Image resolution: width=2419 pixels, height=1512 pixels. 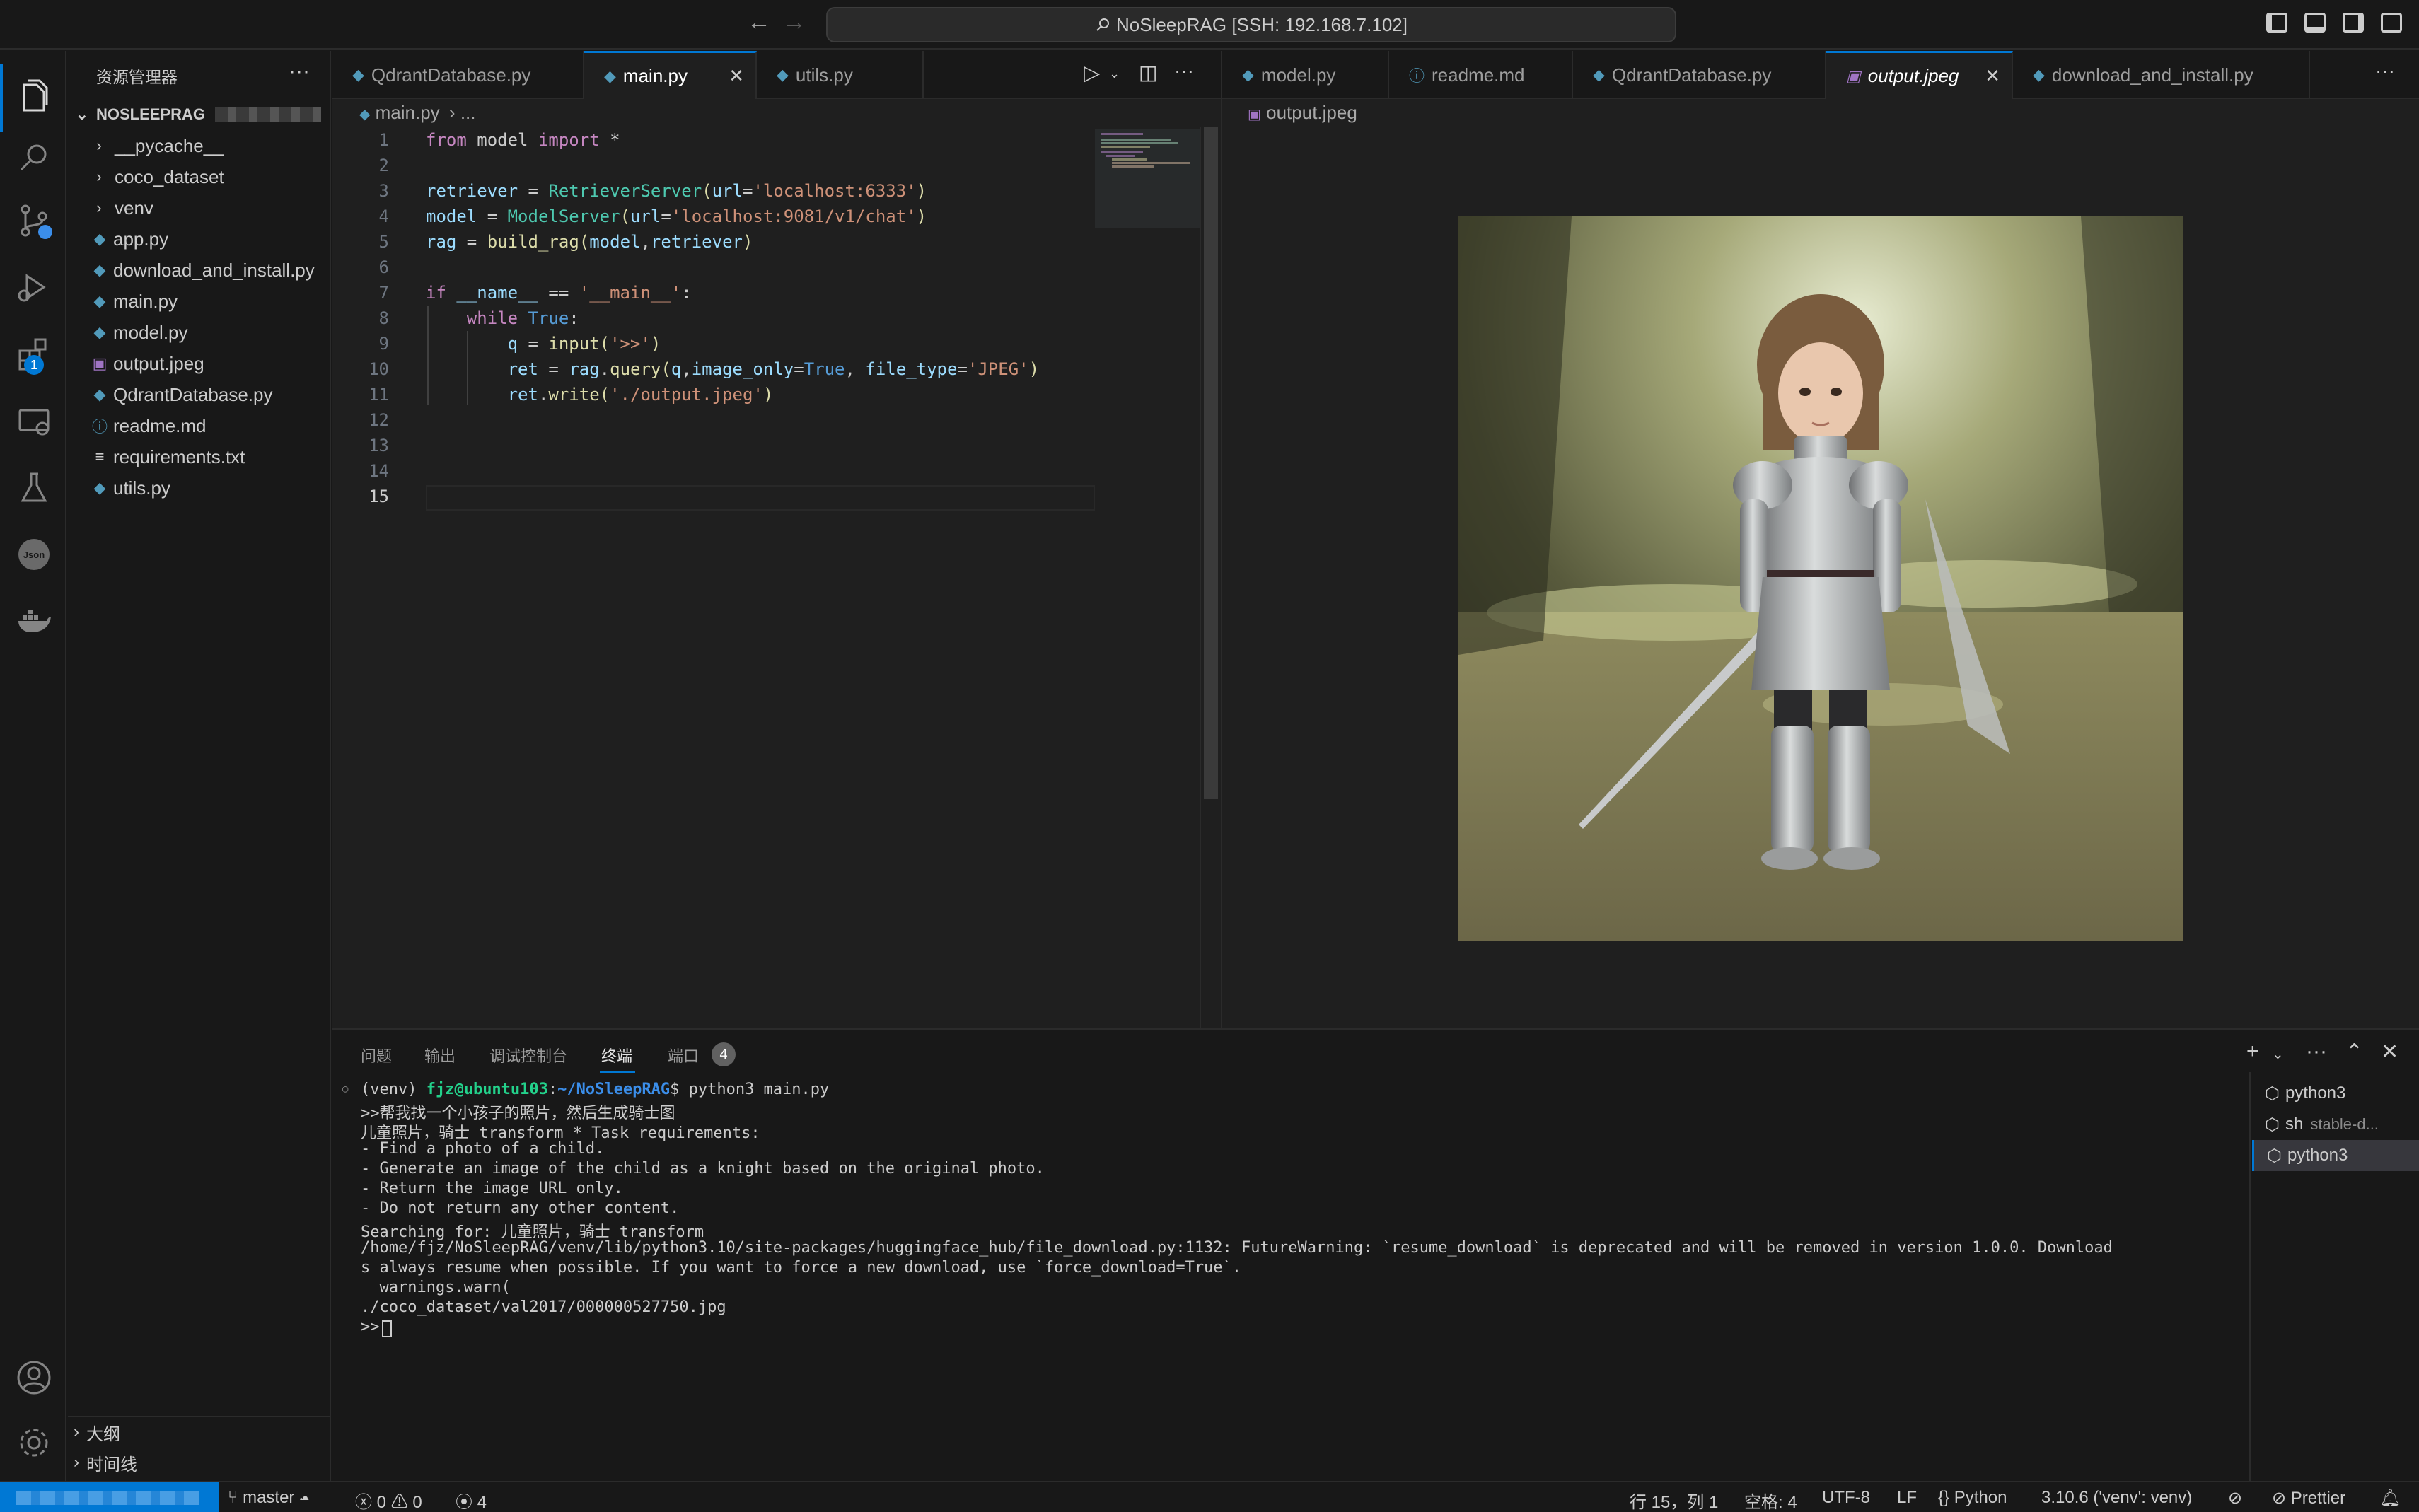 What do you see at coordinates (1973, 1498) in the screenshot?
I see `language-mode: {} Python` at bounding box center [1973, 1498].